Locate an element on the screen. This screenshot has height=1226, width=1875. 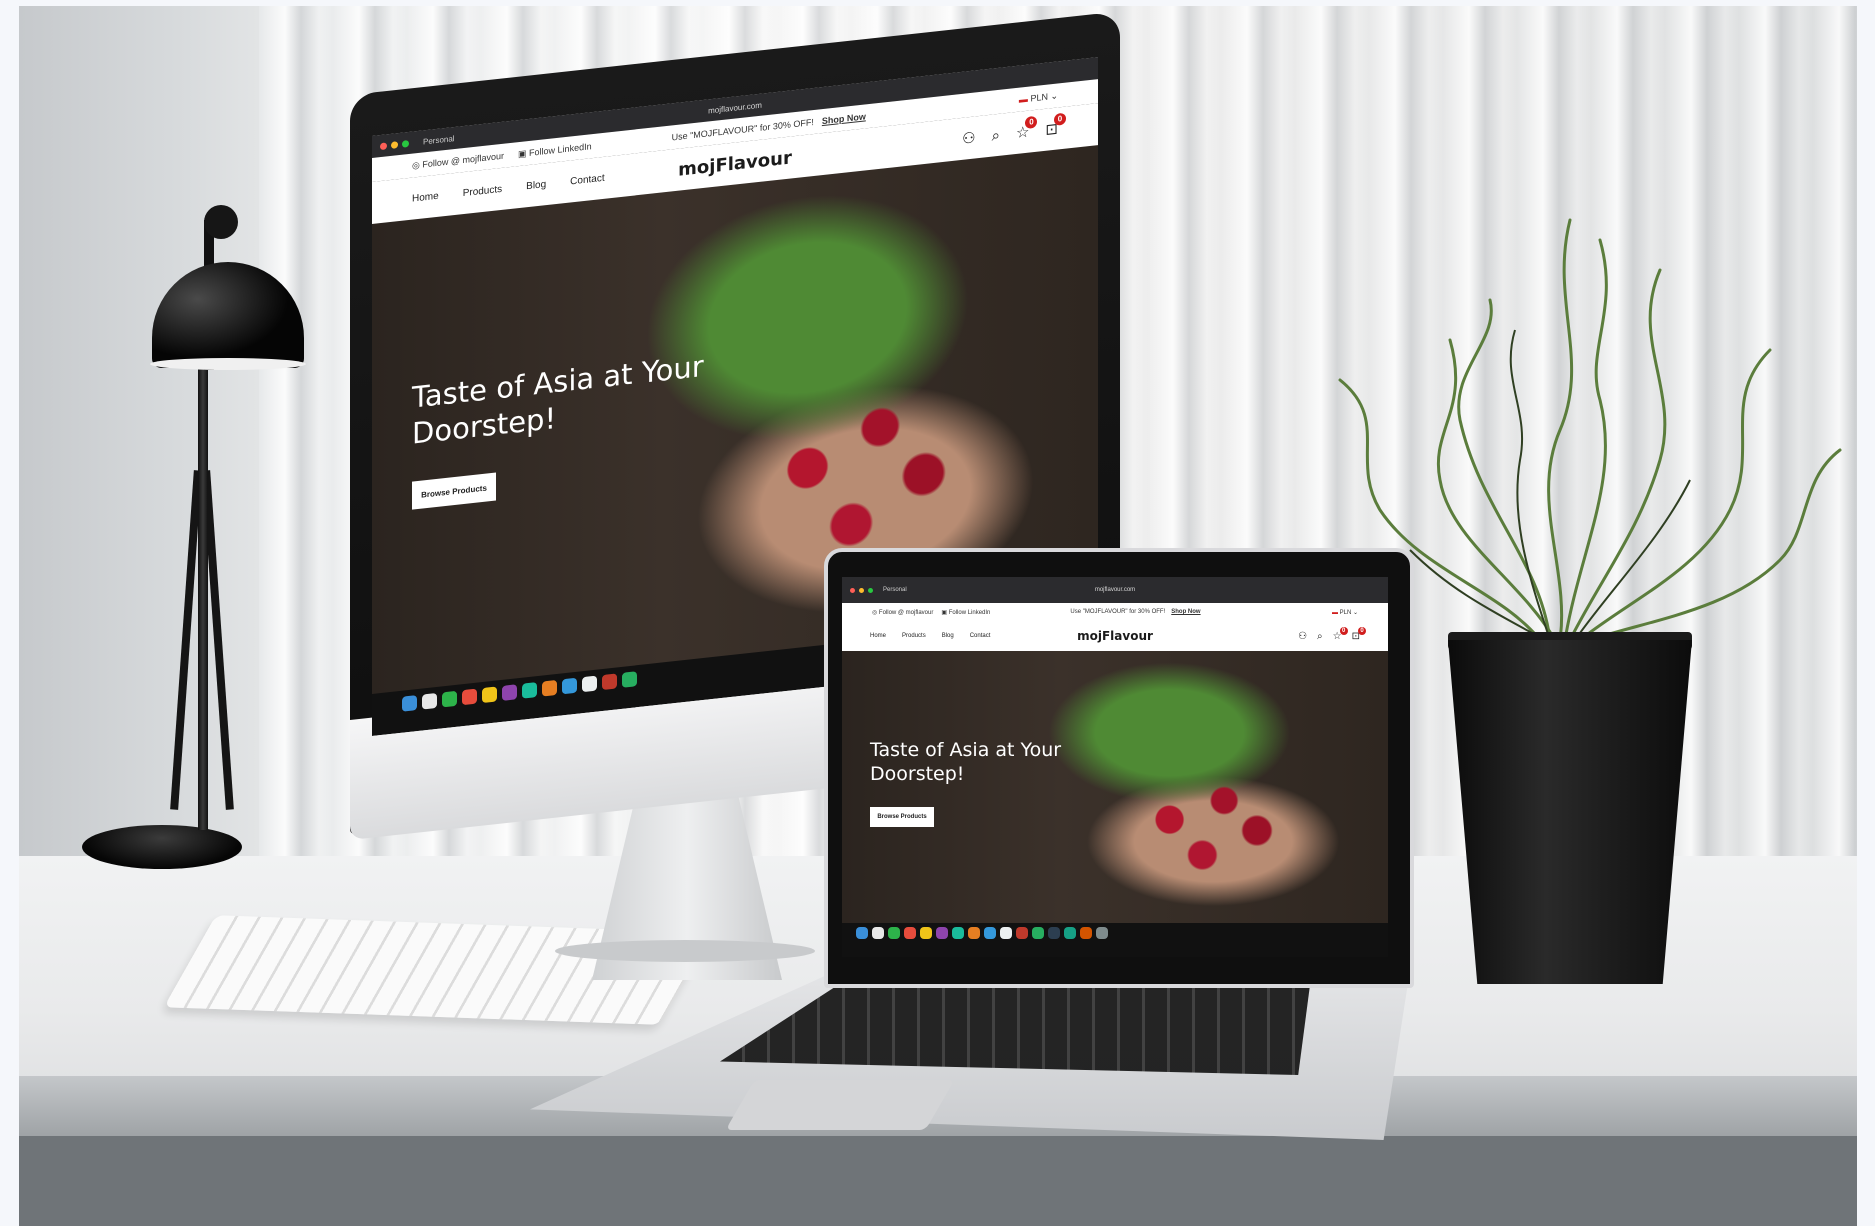
lamp-joint is located at coordinates (221, 222).